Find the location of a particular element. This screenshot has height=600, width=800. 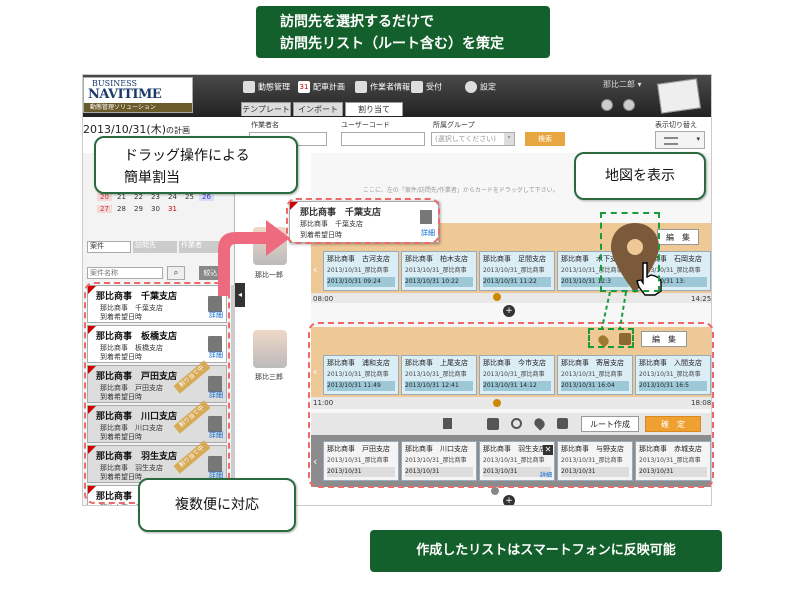

route-card-name: 那比商事 柏木支店 is located at coordinates (436, 259).